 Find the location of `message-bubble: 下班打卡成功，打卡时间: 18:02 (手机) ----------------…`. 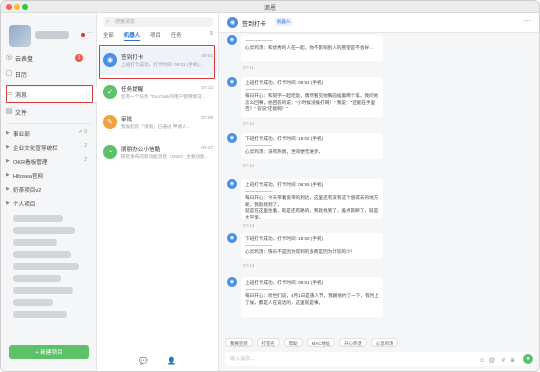

message-bubble: 下班打卡成功，打卡时间: 18:02 (手机) ----------------… is located at coordinates (312, 146).